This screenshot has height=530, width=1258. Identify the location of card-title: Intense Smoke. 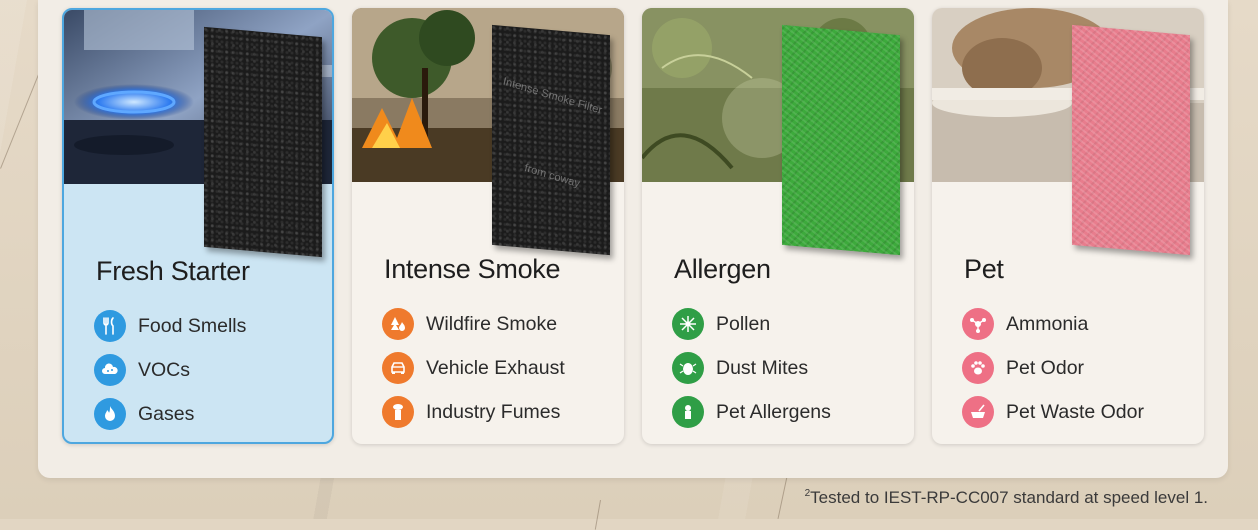
(472, 269).